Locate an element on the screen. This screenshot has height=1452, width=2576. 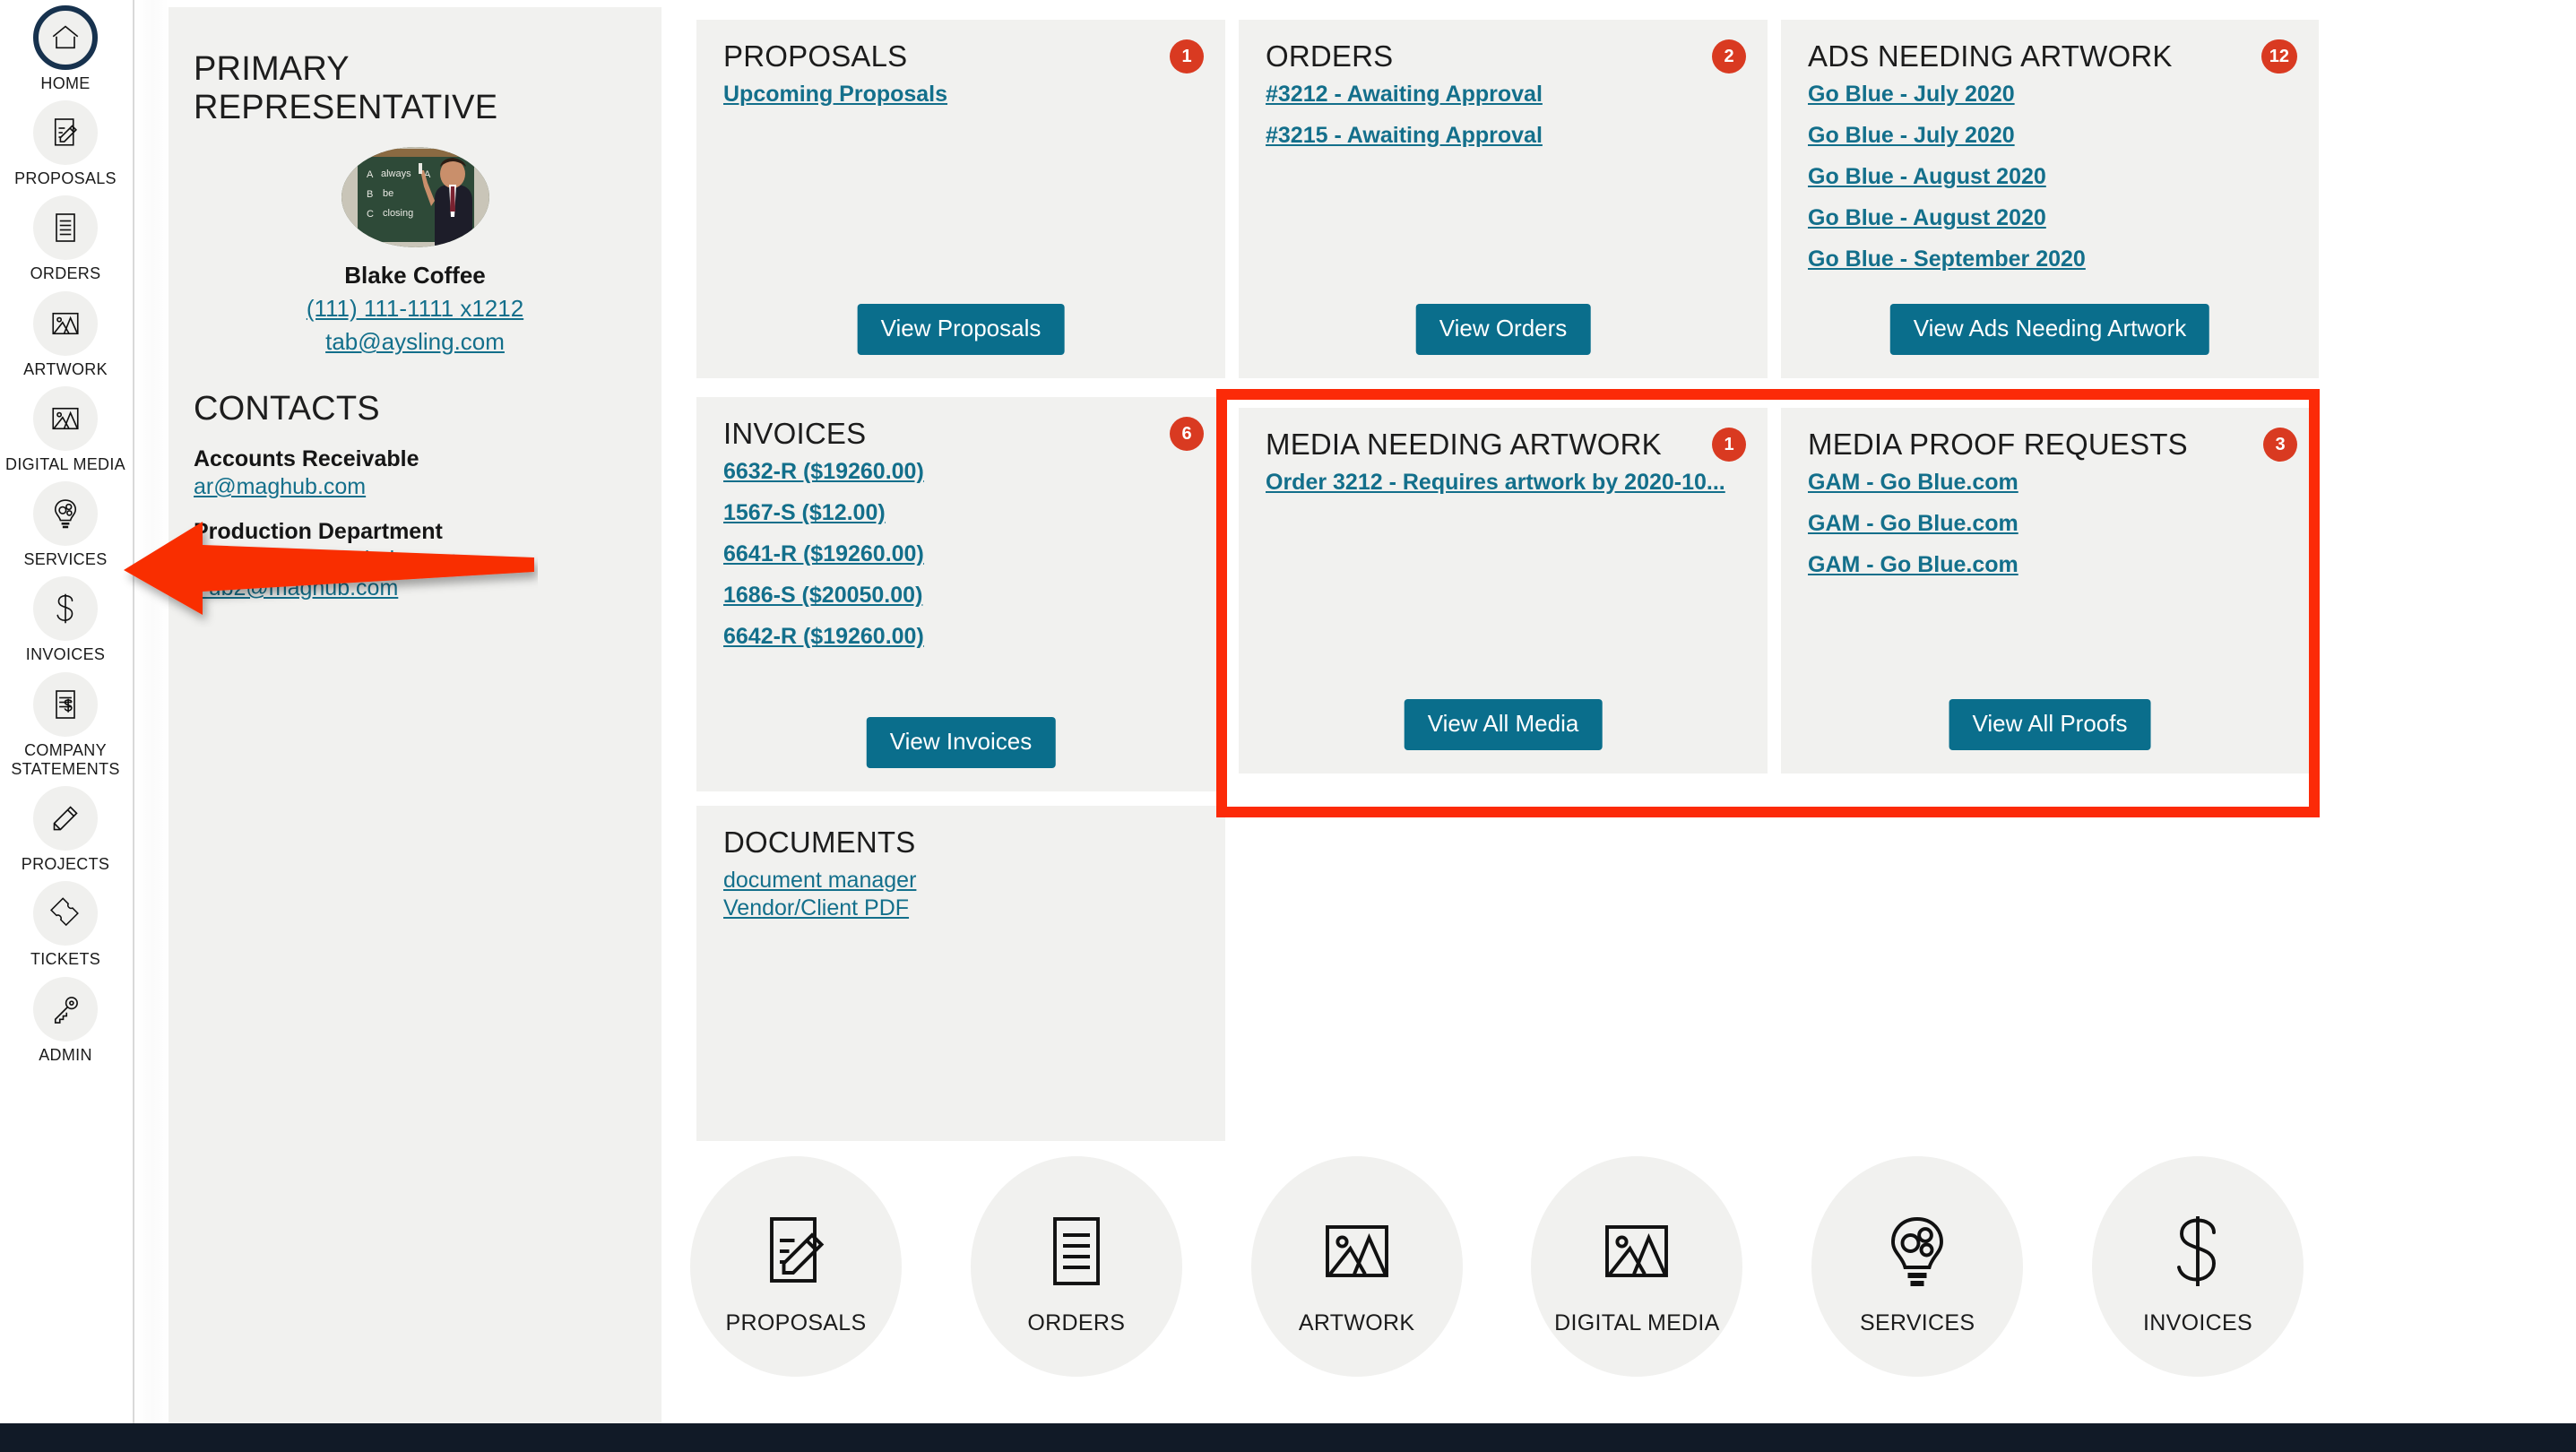
ticket-icon is located at coordinates (65, 913).